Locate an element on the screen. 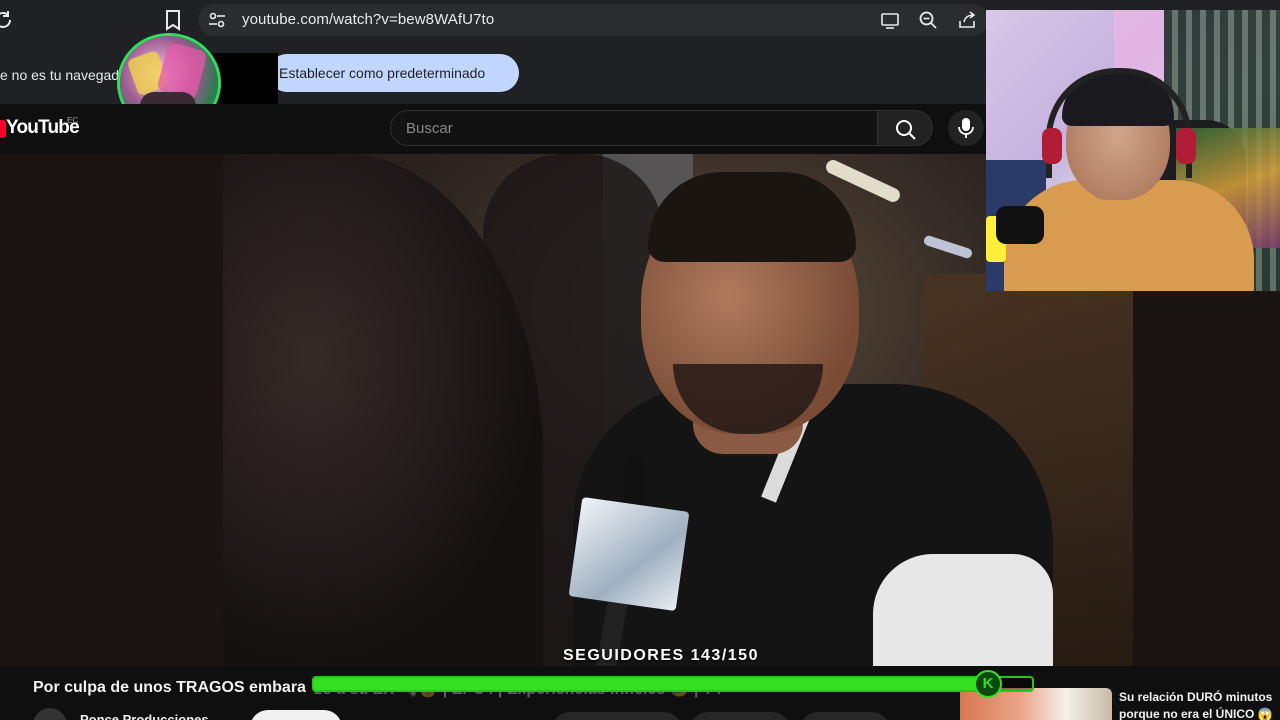 The image size is (1280, 720). channel-avatar is located at coordinates (50, 714).